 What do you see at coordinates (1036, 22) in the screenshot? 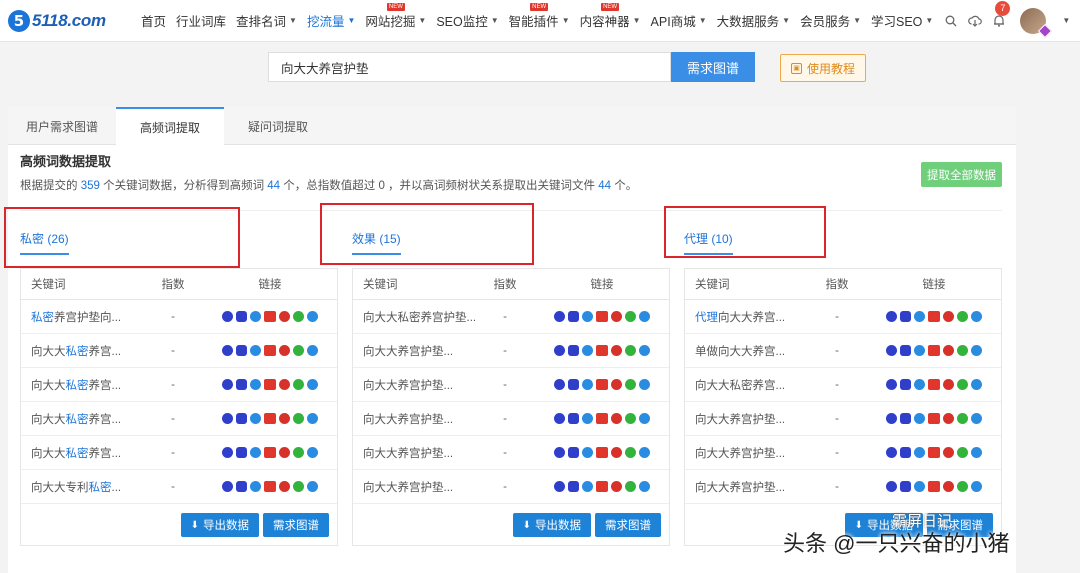
I see `avatar` at bounding box center [1036, 22].